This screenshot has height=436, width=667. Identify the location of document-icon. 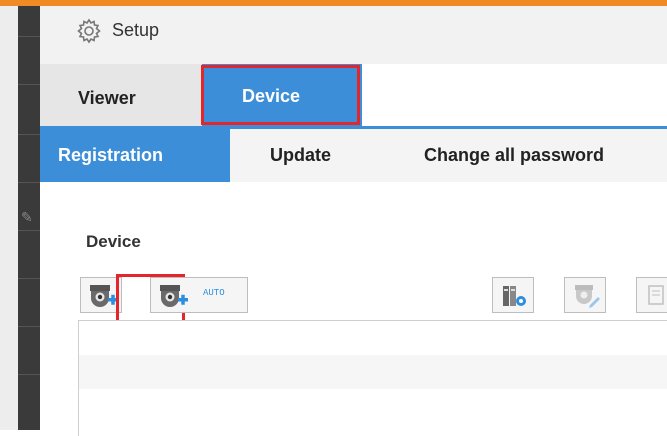
(656, 295).